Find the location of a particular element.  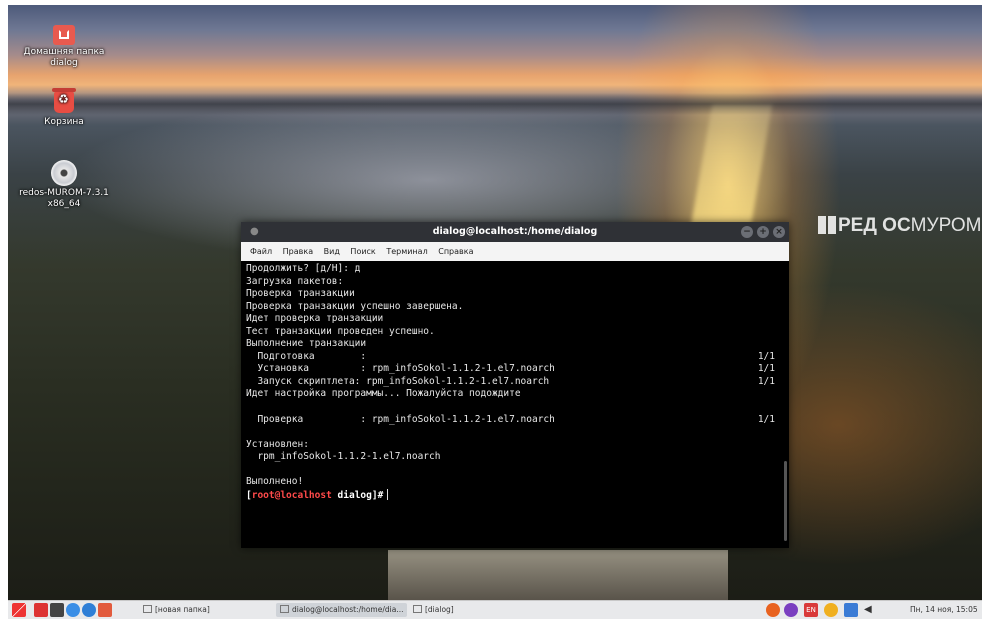

tray-app-icon is located at coordinates (773, 610).